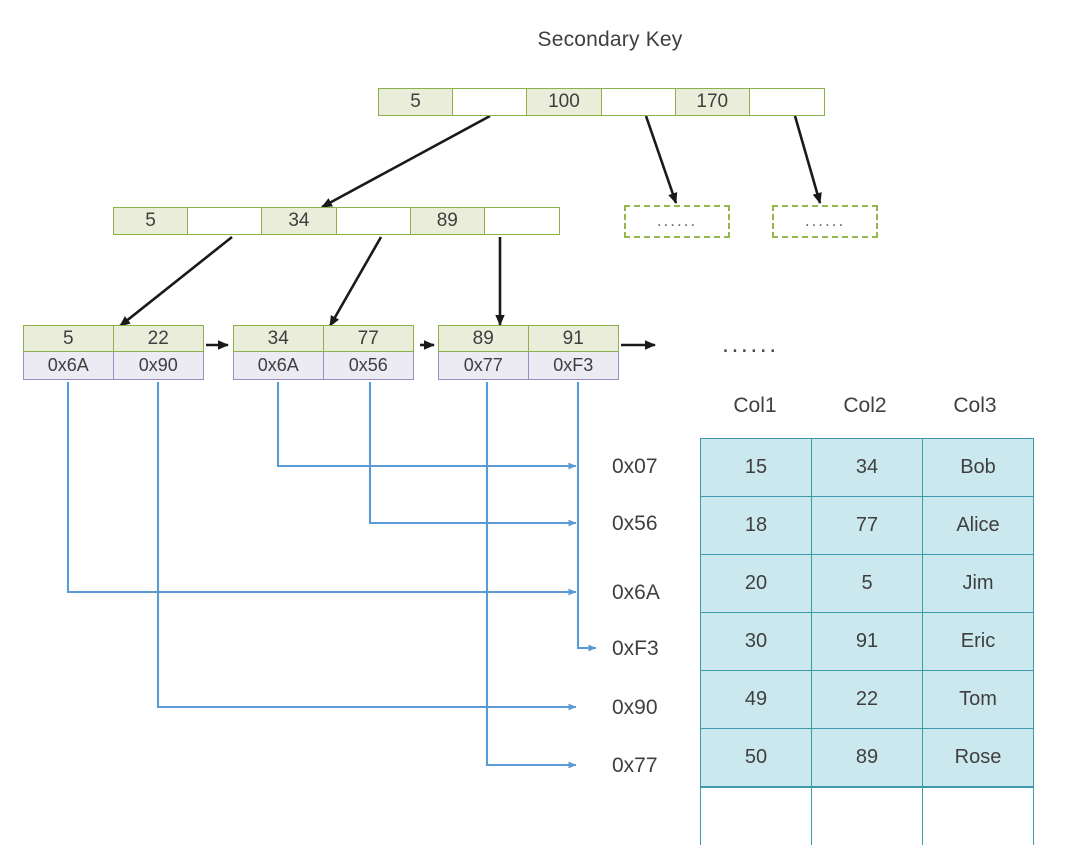 Image resolution: width=1075 pixels, height=845 pixels. Describe the element at coordinates (756, 584) in the screenshot. I see `cell-r3c1: 20` at that location.